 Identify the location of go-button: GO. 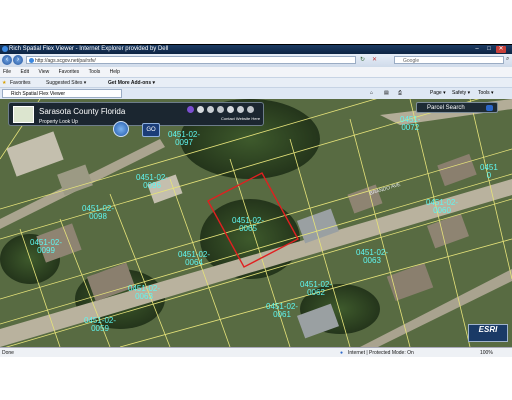
(151, 130).